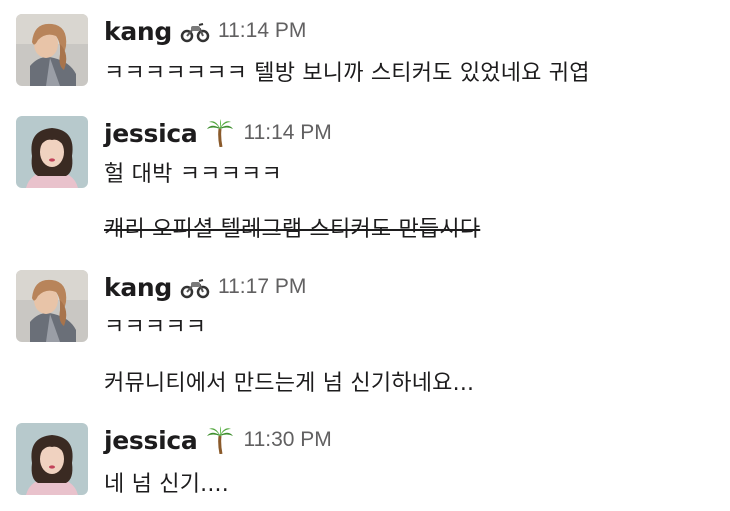  Describe the element at coordinates (287, 440) in the screenshot. I see `timestamp: 11:30 PM` at that location.